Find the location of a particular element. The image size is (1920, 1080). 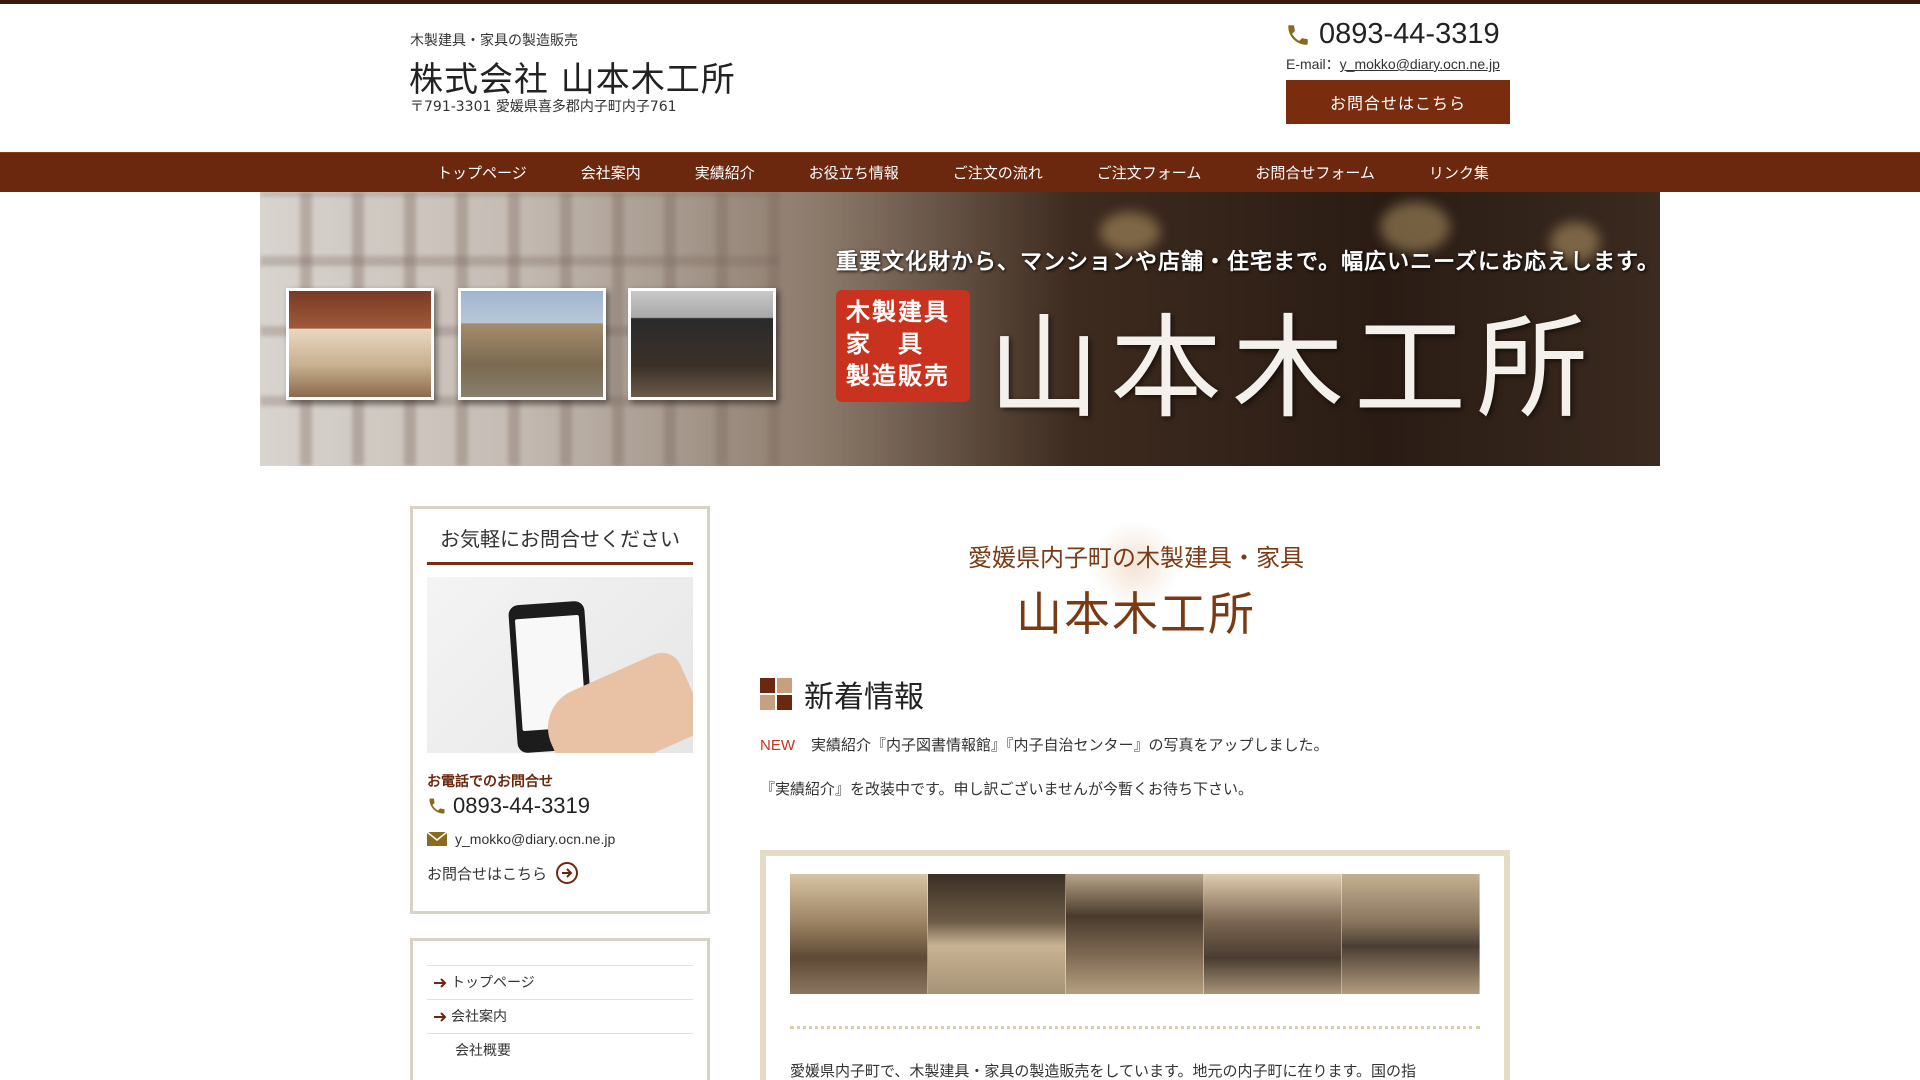

news-item: NEW 実績紹介『内子図書情報館』『内子自治センター』の写真をアップしました。 is located at coordinates (1044, 744).